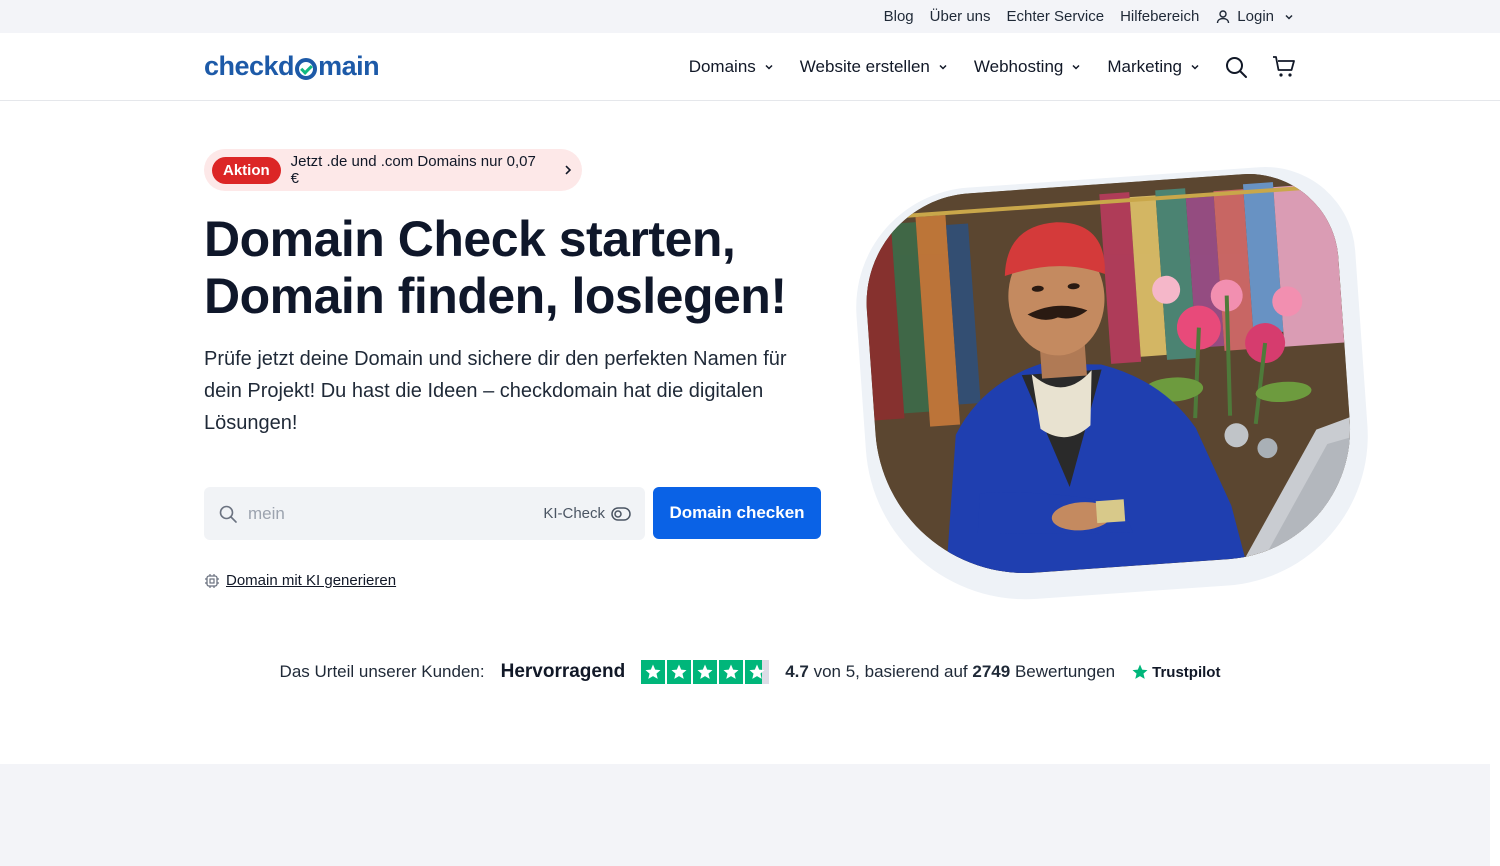 This screenshot has width=1500, height=866. What do you see at coordinates (311, 580) in the screenshot?
I see `ki-link-label: Domain mit KI generieren` at bounding box center [311, 580].